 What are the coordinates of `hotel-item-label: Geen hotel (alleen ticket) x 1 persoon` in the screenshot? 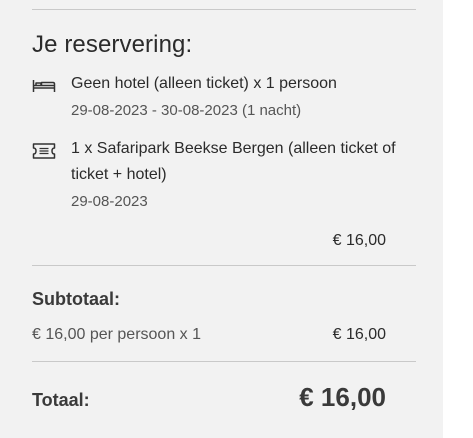 It's located at (204, 83).